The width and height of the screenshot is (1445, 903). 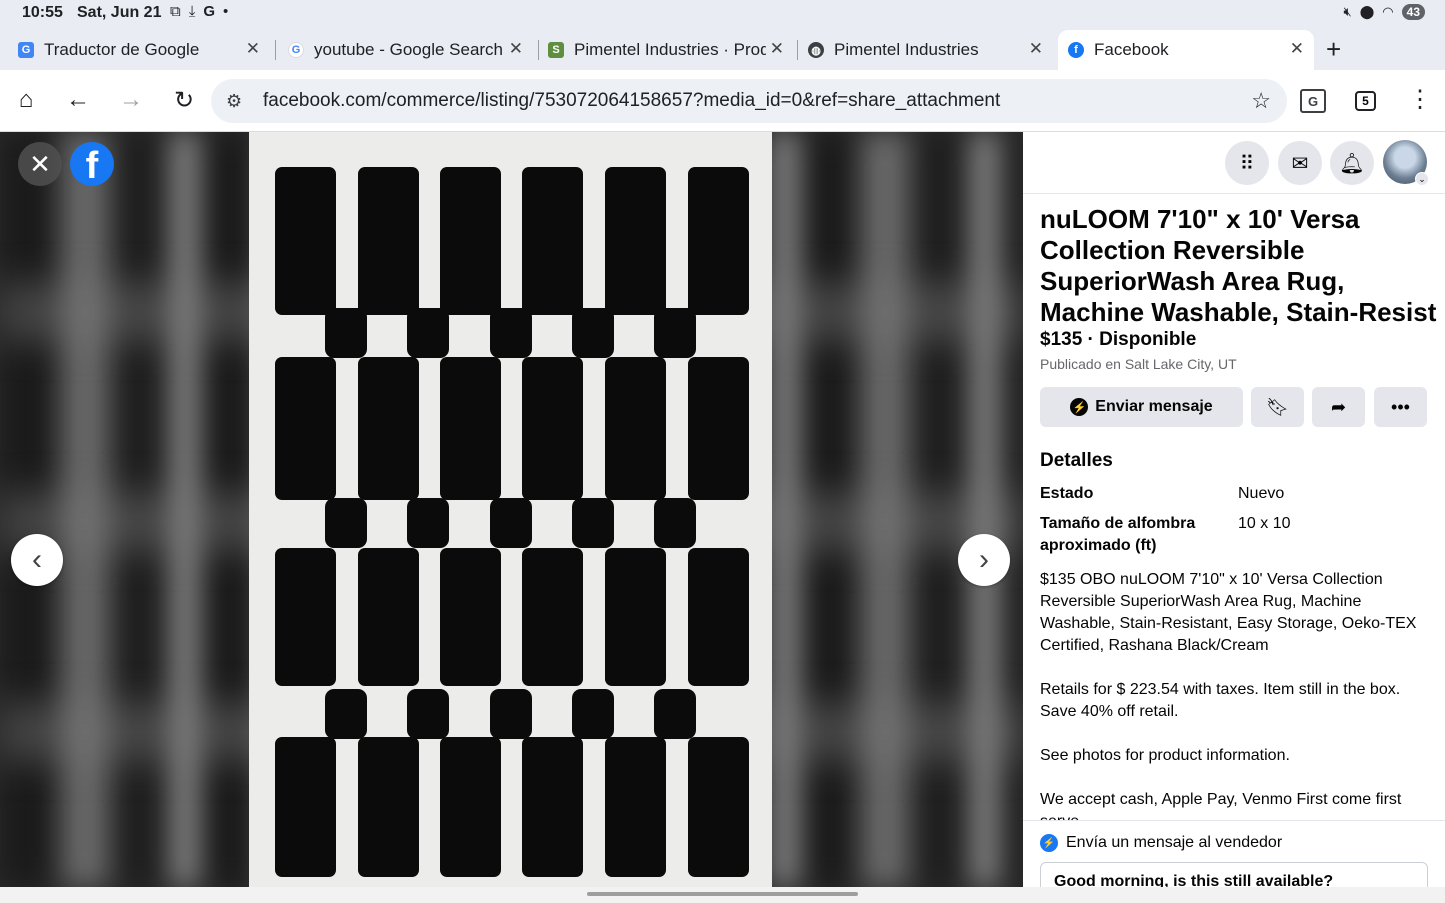 I want to click on share-button: ➦, so click(x=1338, y=407).